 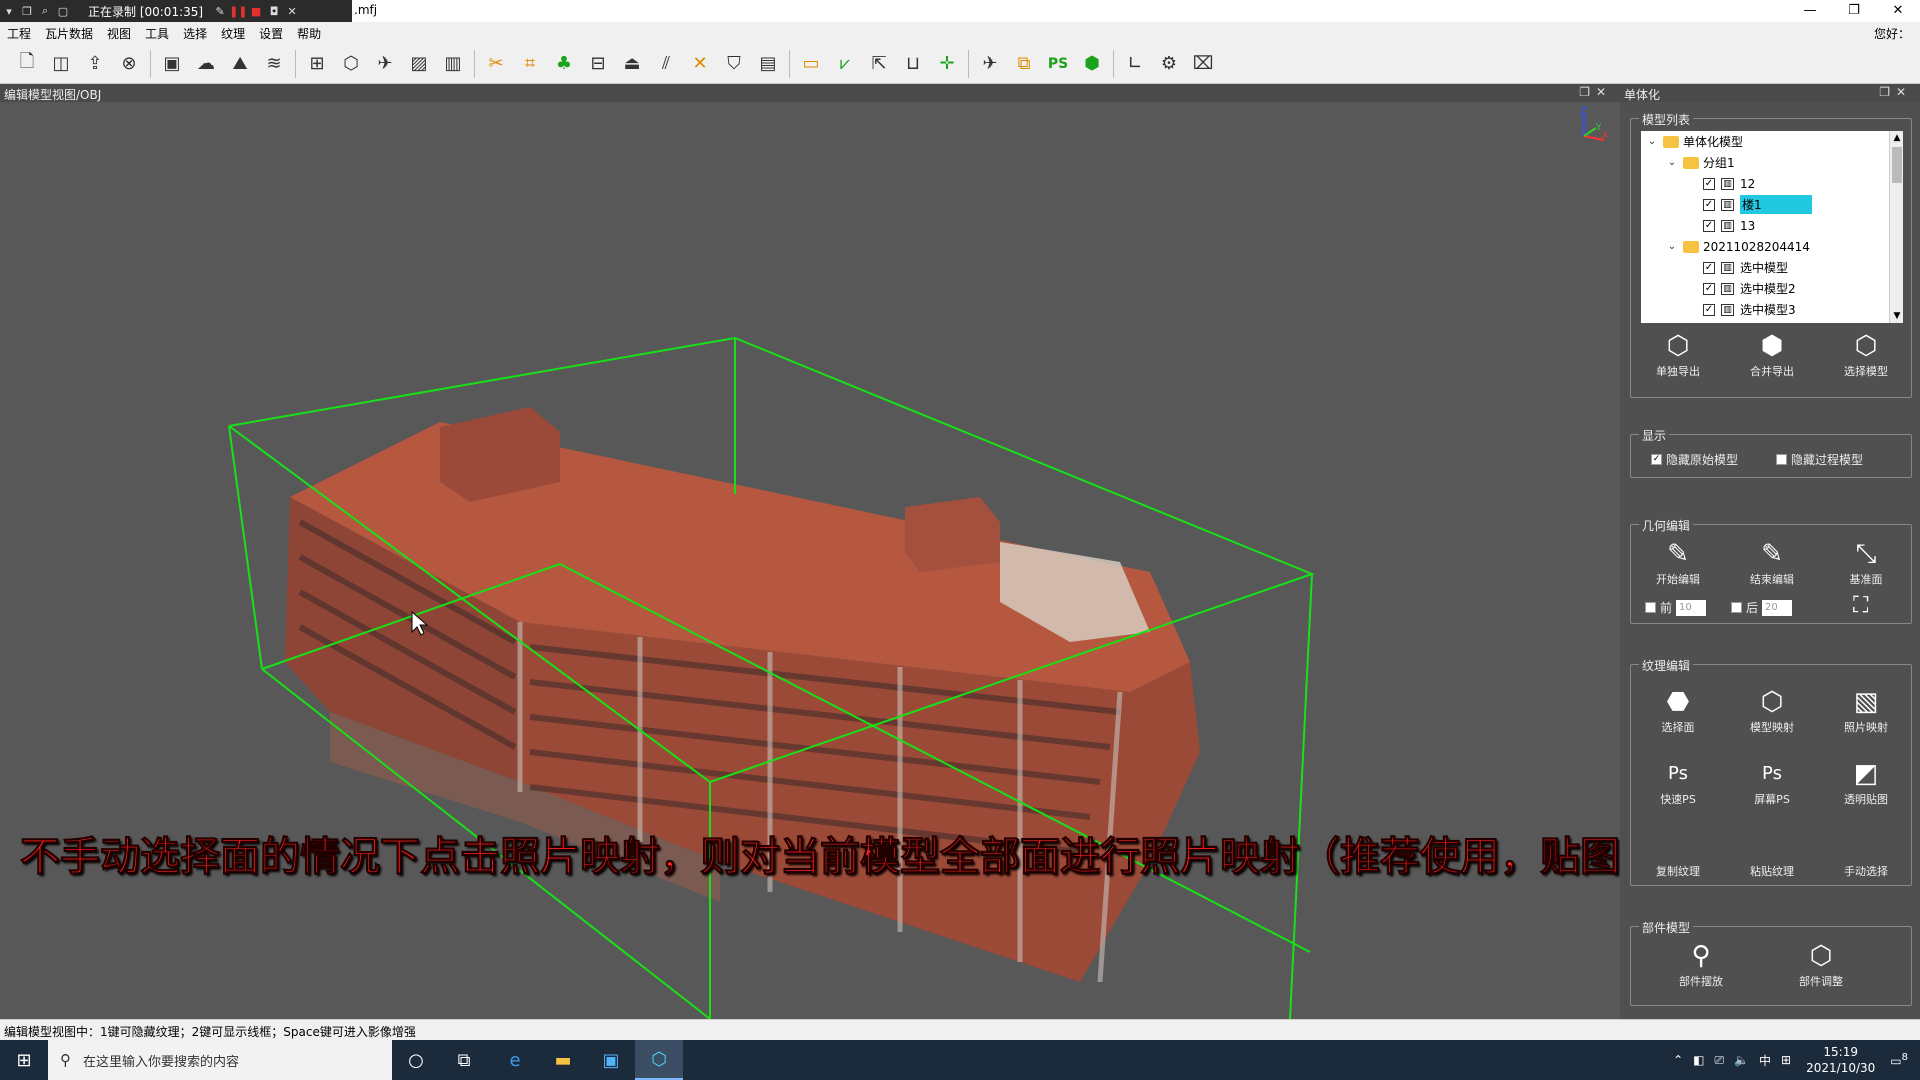 What do you see at coordinates (220, 11) in the screenshot?
I see `pen-icon: ✎` at bounding box center [220, 11].